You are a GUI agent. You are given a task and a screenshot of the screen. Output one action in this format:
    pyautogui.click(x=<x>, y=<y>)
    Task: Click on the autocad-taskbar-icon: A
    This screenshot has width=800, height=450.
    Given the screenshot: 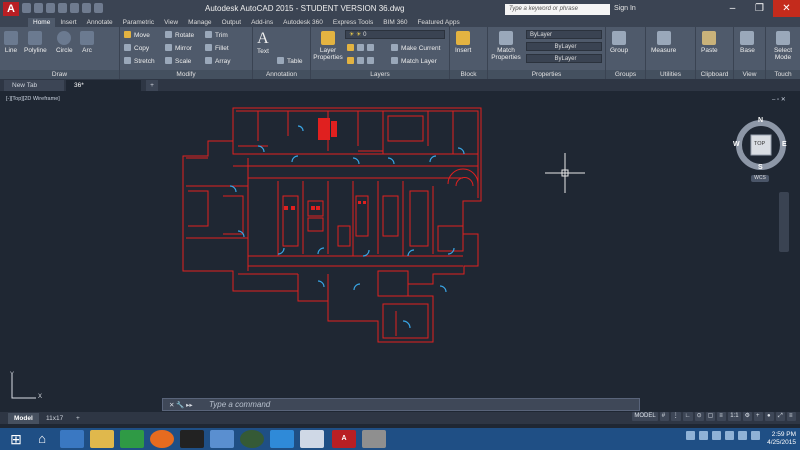 What is the action you would take?
    pyautogui.click(x=344, y=439)
    